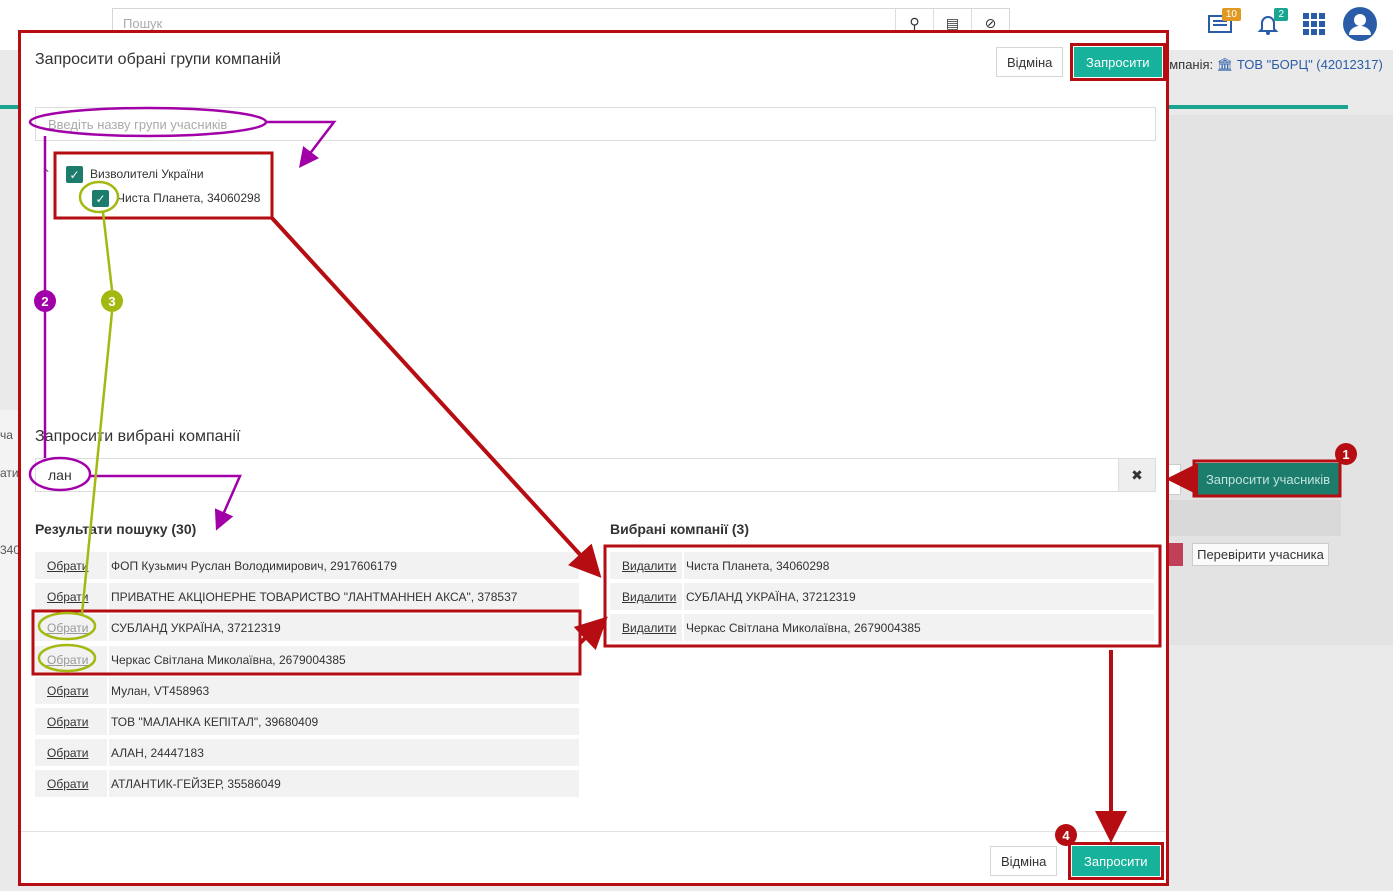 Image resolution: width=1393 pixels, height=891 pixels. What do you see at coordinates (9, 107) in the screenshot?
I see `tab-underline-left` at bounding box center [9, 107].